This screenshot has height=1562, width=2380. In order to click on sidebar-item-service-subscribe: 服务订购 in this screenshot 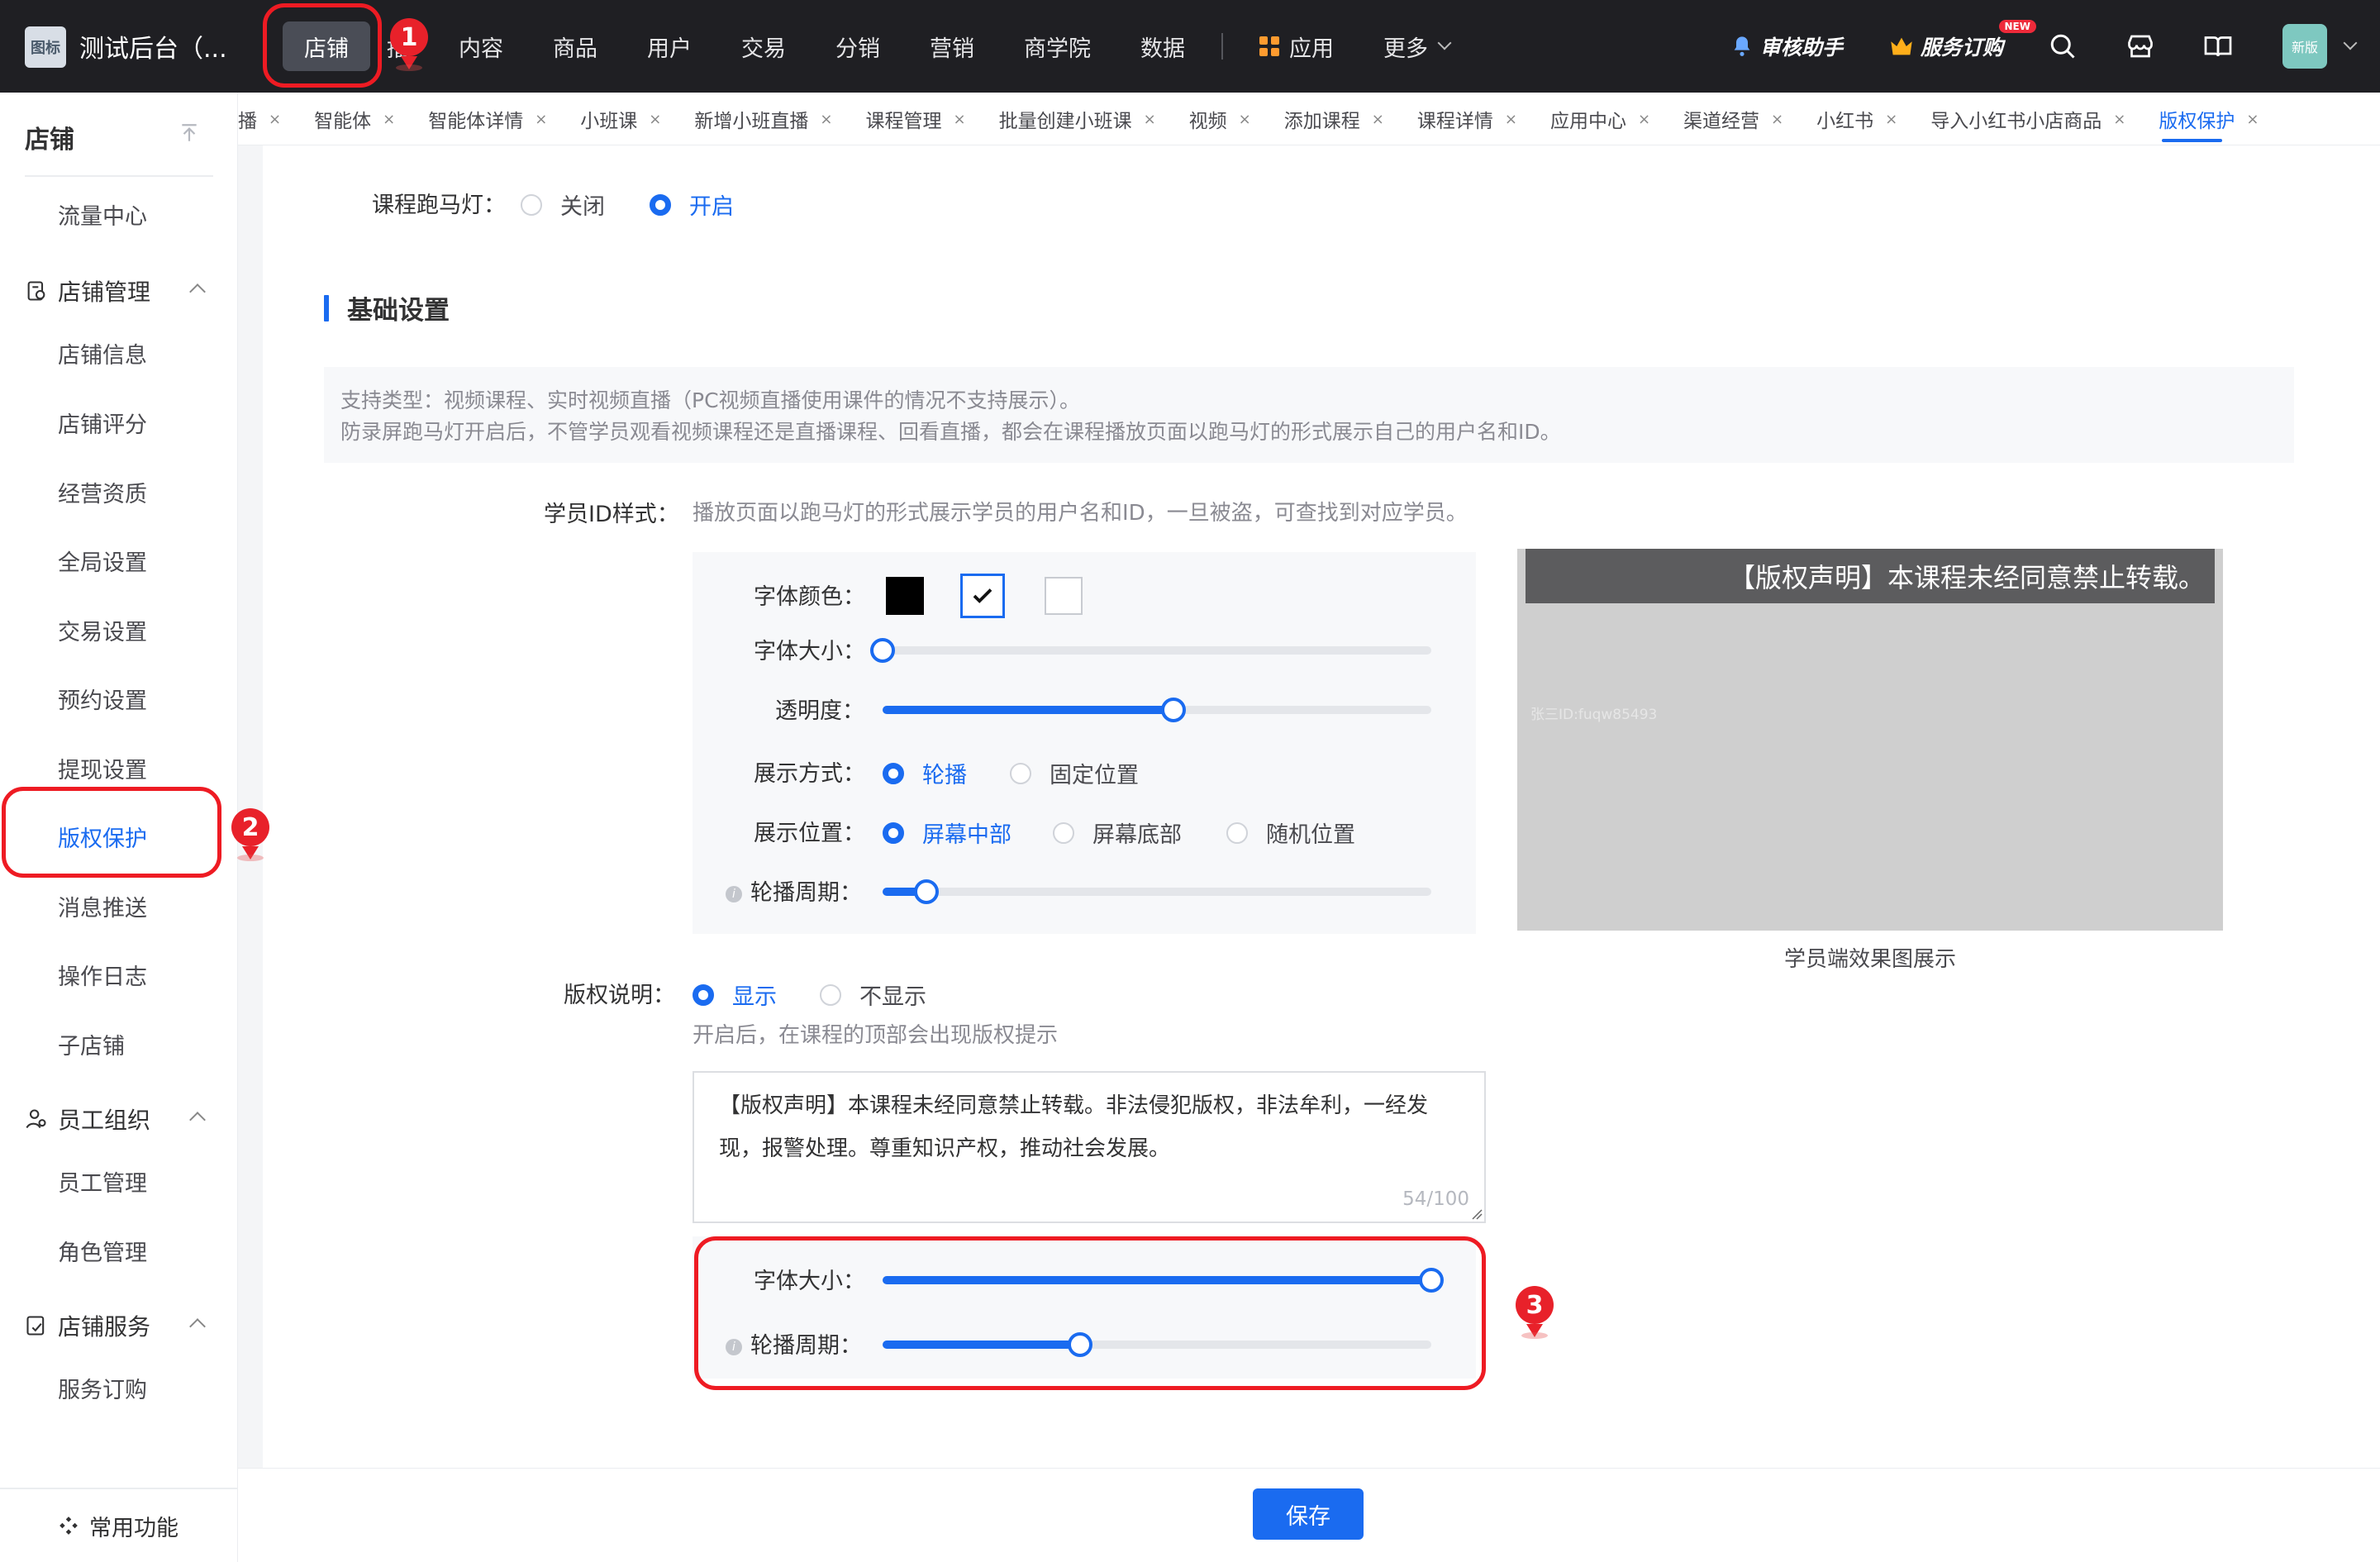, I will do `click(102, 1388)`.